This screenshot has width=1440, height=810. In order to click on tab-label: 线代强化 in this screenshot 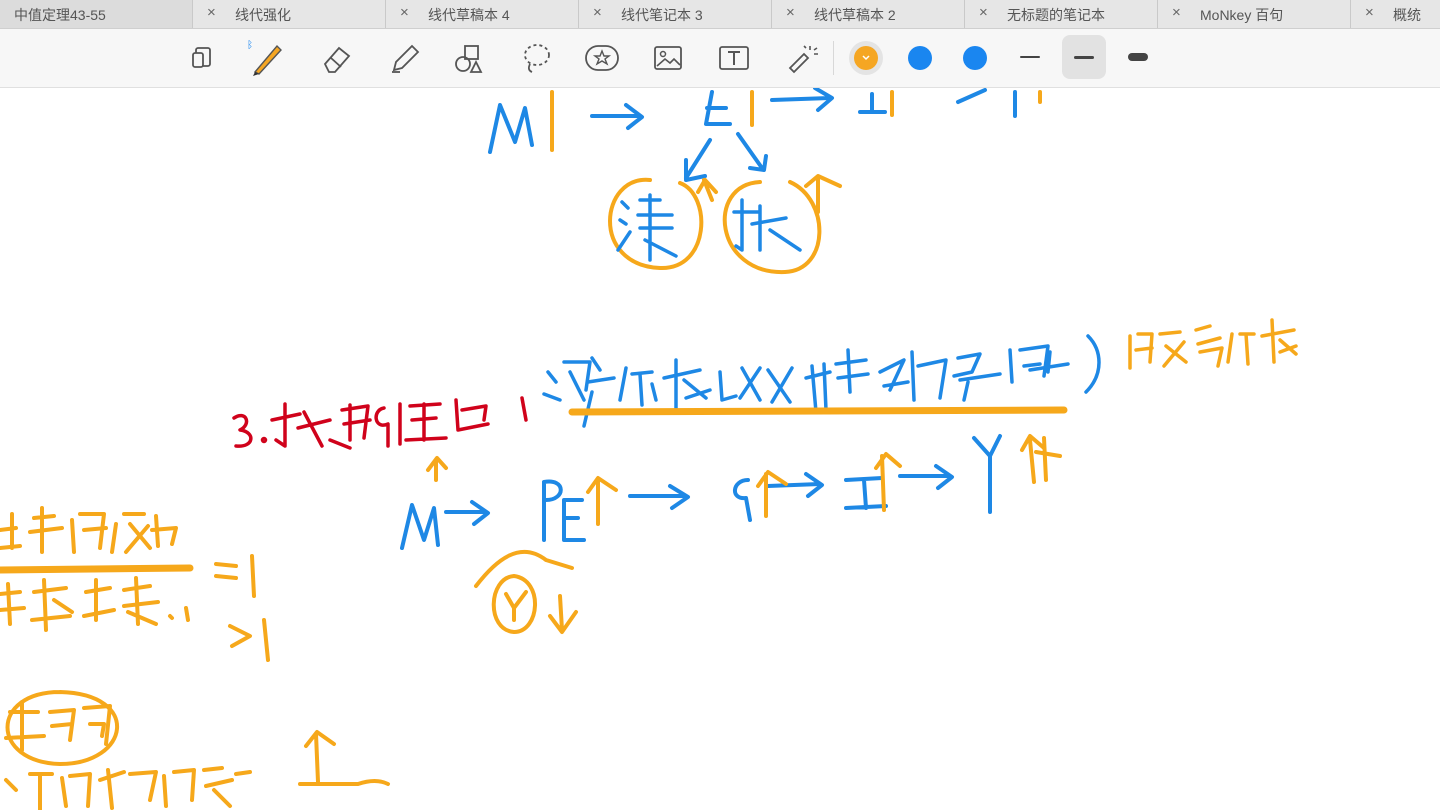, I will do `click(263, 15)`.